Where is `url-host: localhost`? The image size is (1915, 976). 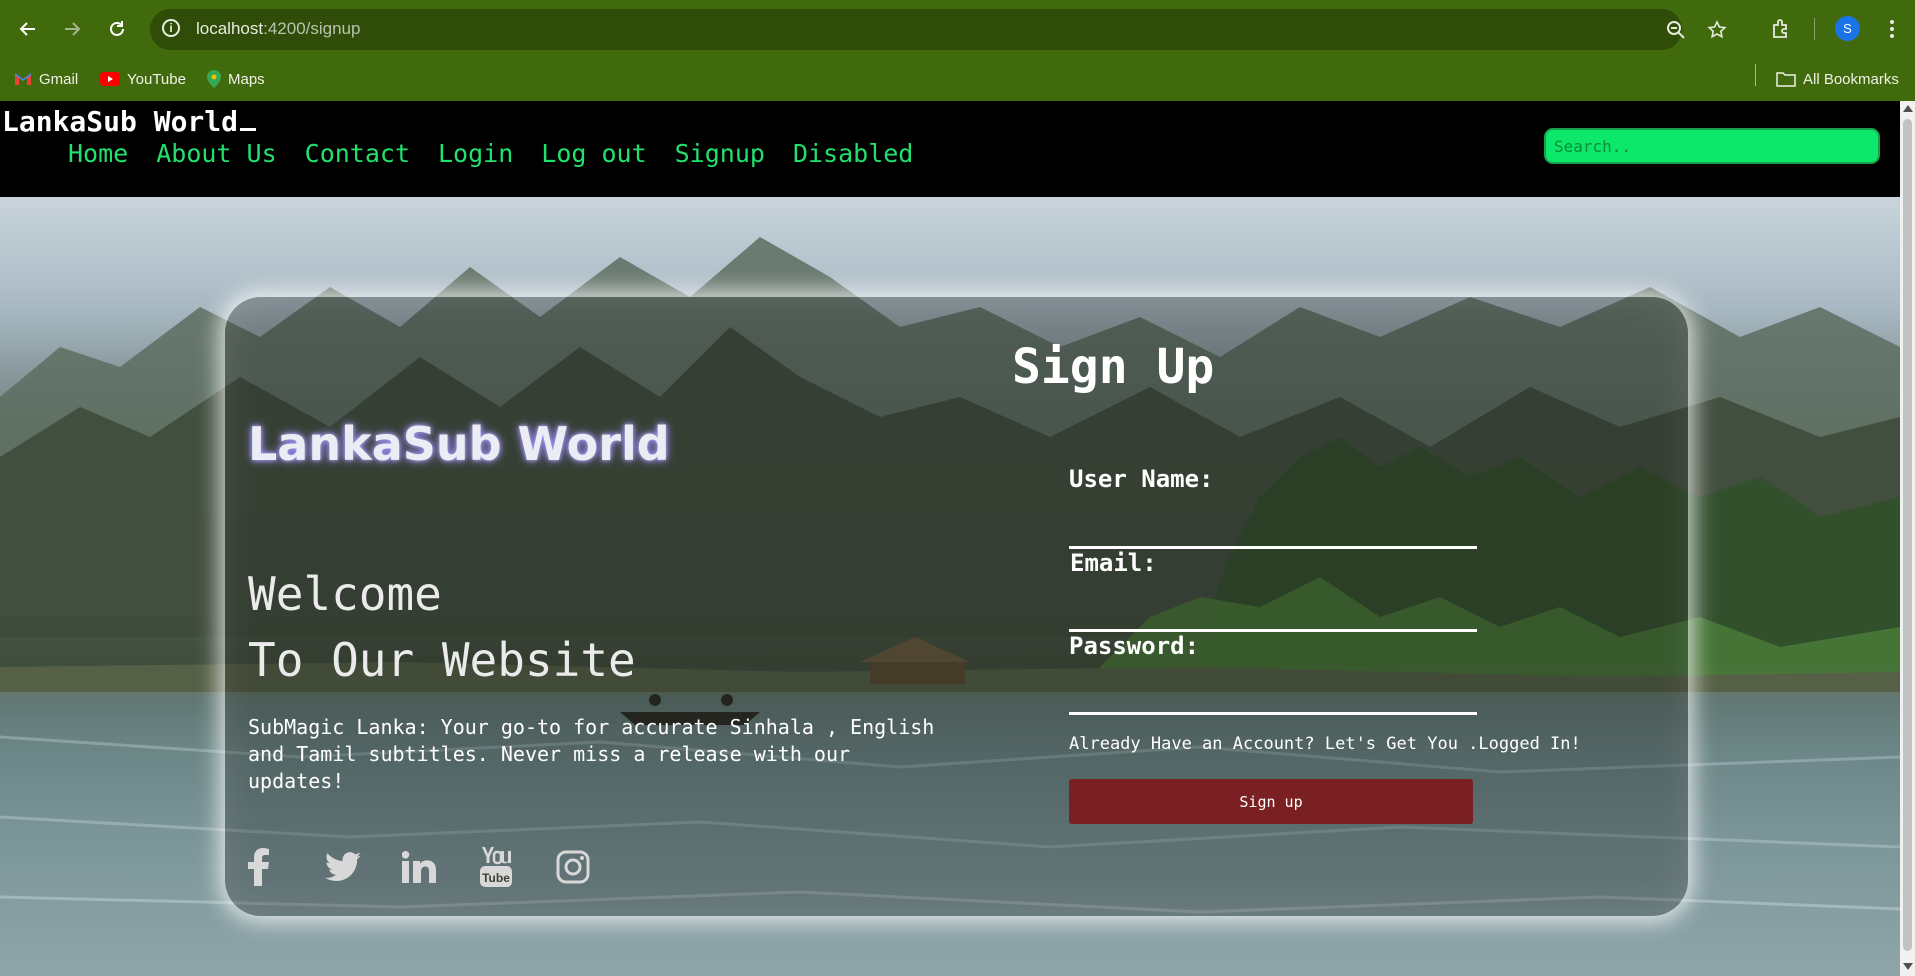 url-host: localhost is located at coordinates (230, 28).